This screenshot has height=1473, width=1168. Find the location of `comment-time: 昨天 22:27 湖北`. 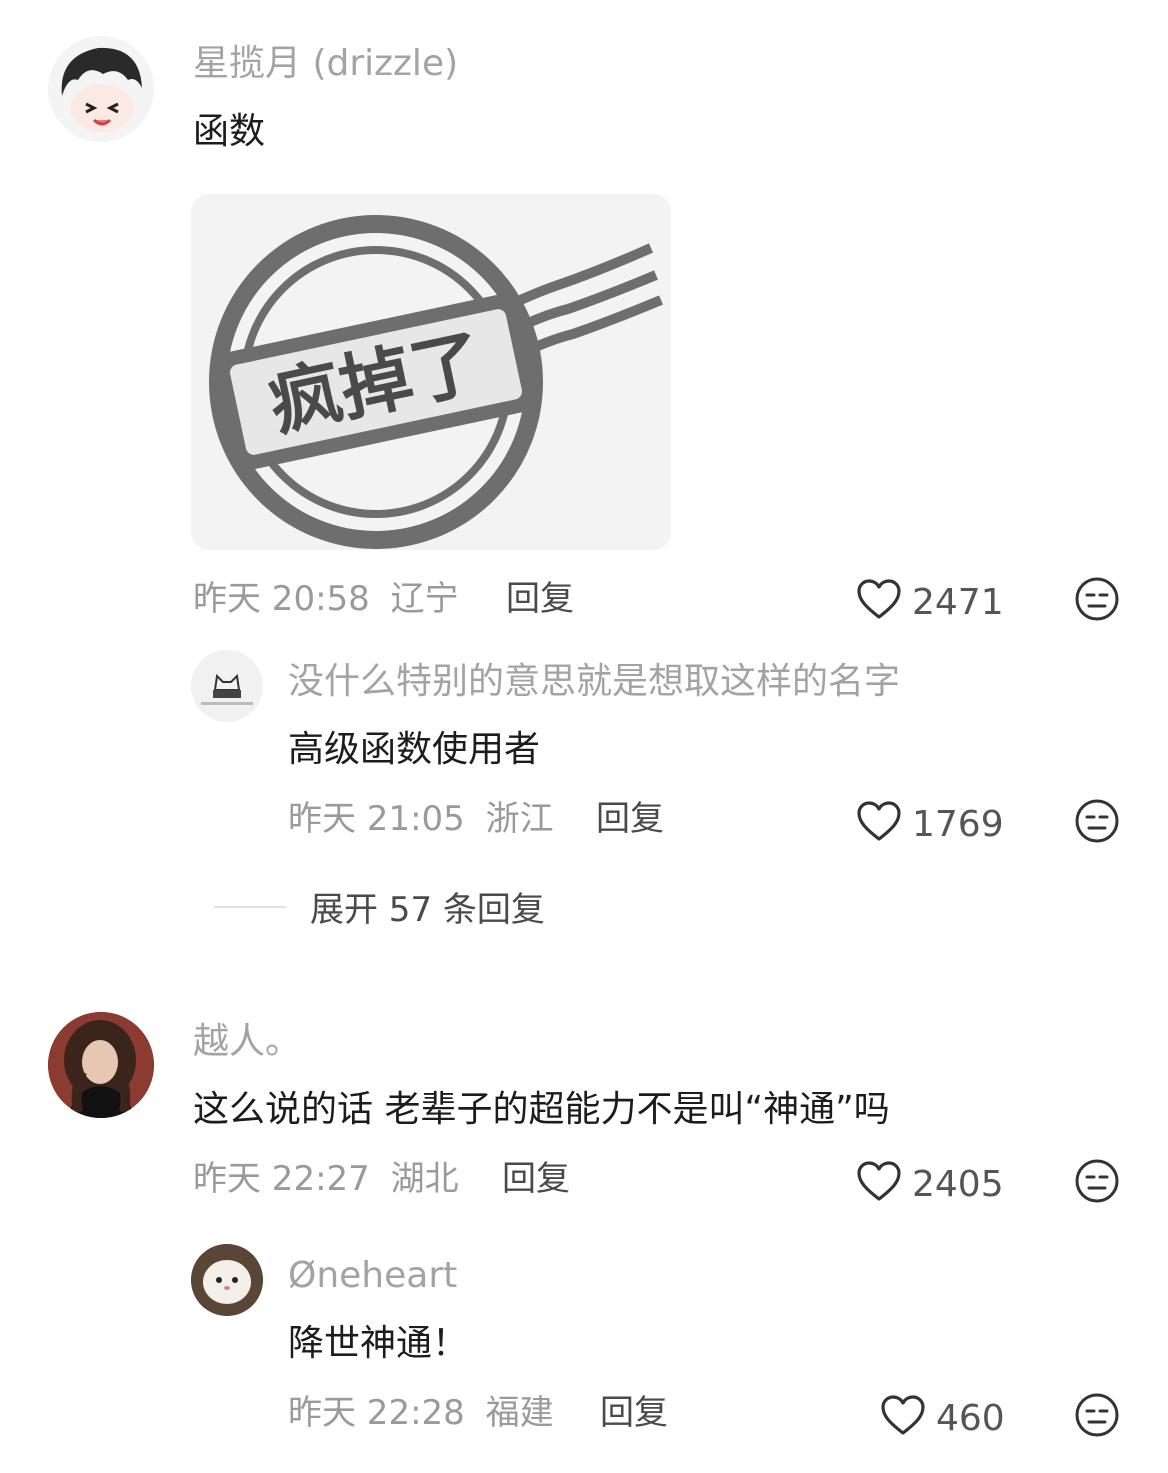

comment-time: 昨天 22:27 湖北 is located at coordinates (326, 1179).